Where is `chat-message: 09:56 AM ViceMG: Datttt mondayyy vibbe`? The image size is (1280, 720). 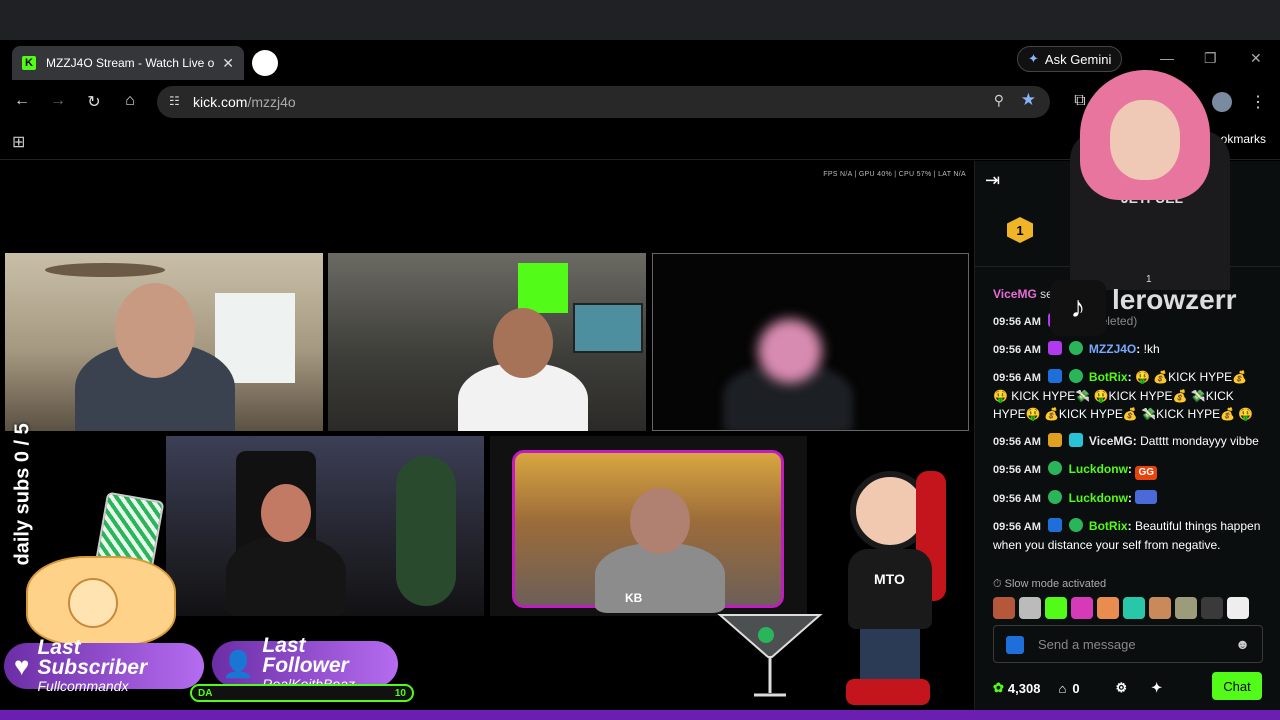
chat-message: 09:56 AM ViceMG: Datttt mondayyy vibbe is located at coordinates (1126, 440).